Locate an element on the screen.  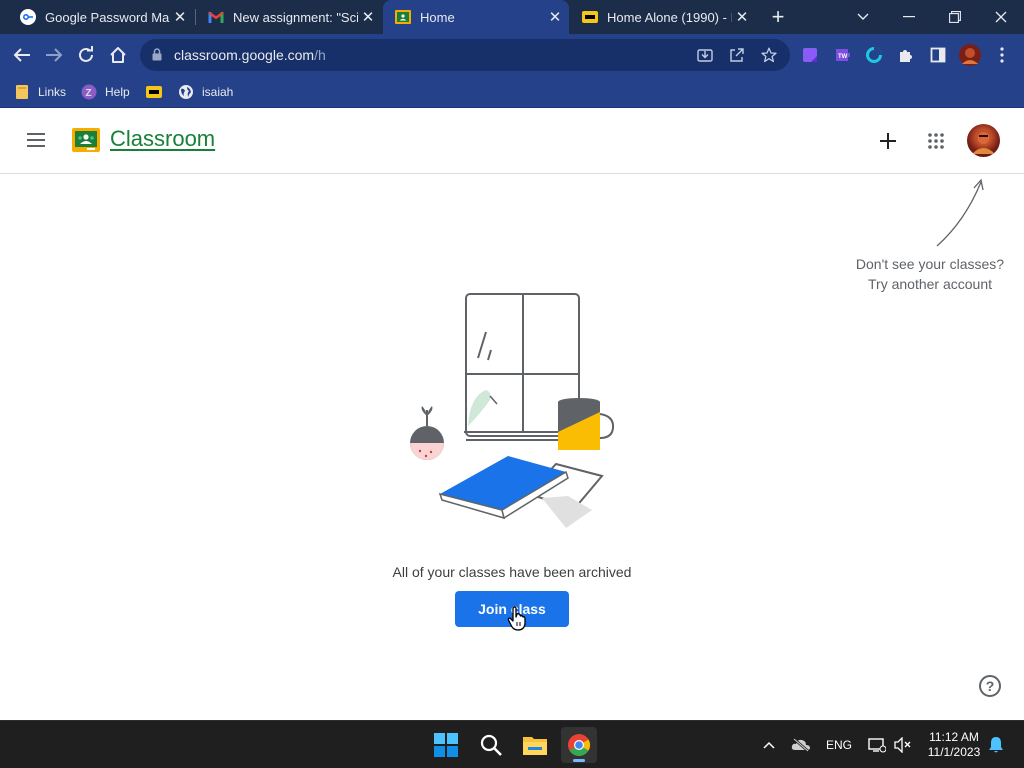
notification-bell-icon is located at coordinates (996, 745).